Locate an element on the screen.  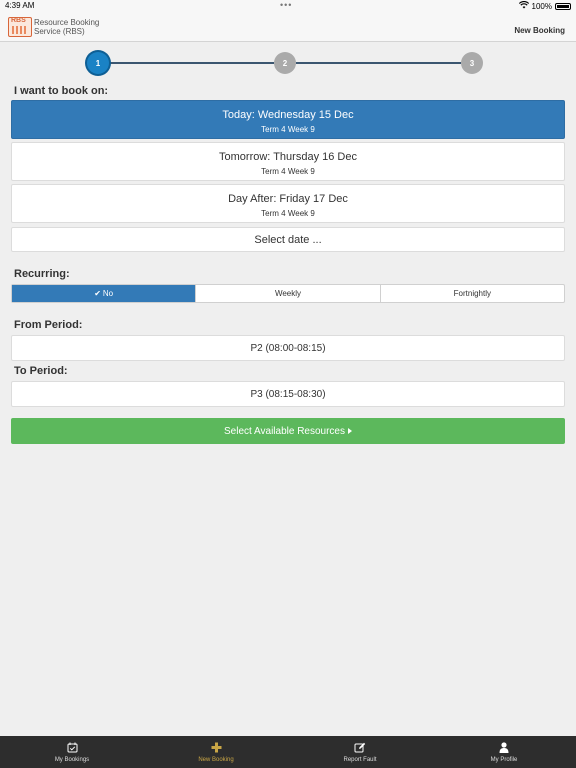
logo-abbr: RBS is located at coordinates (18, 20).